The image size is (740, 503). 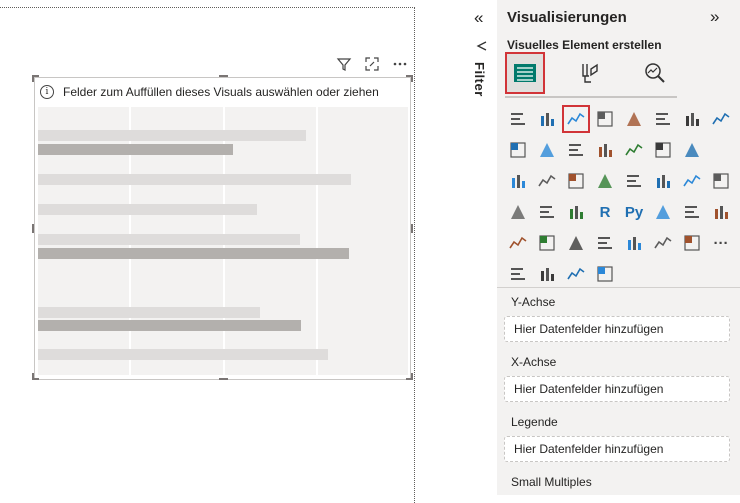 What do you see at coordinates (634, 181) in the screenshot?
I see `azure-map-icon` at bounding box center [634, 181].